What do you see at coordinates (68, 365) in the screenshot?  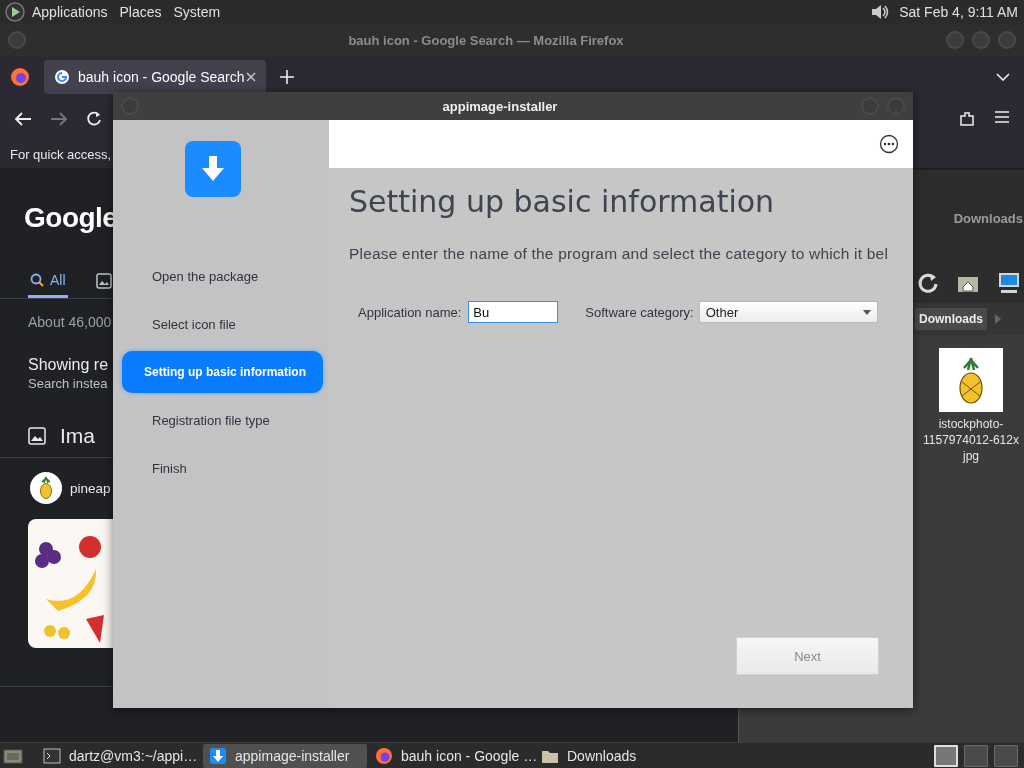 I see `showing-results-text: Showing re` at bounding box center [68, 365].